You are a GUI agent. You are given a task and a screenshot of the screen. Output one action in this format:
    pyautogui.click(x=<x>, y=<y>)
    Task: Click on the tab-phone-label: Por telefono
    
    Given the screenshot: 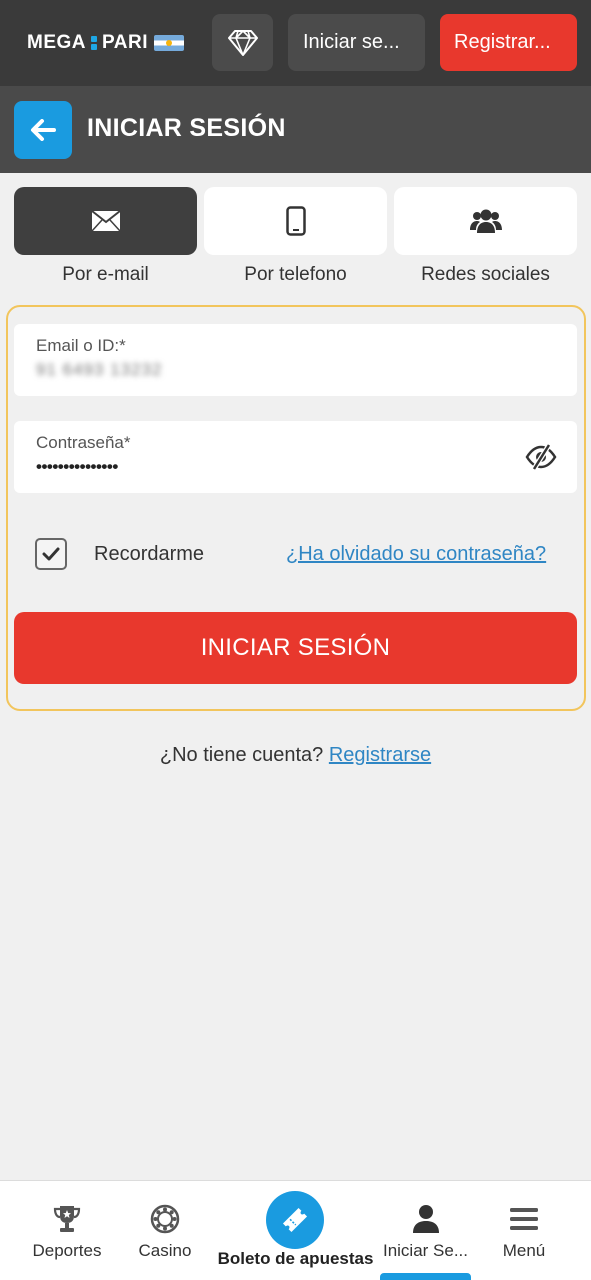 What is the action you would take?
    pyautogui.click(x=295, y=274)
    